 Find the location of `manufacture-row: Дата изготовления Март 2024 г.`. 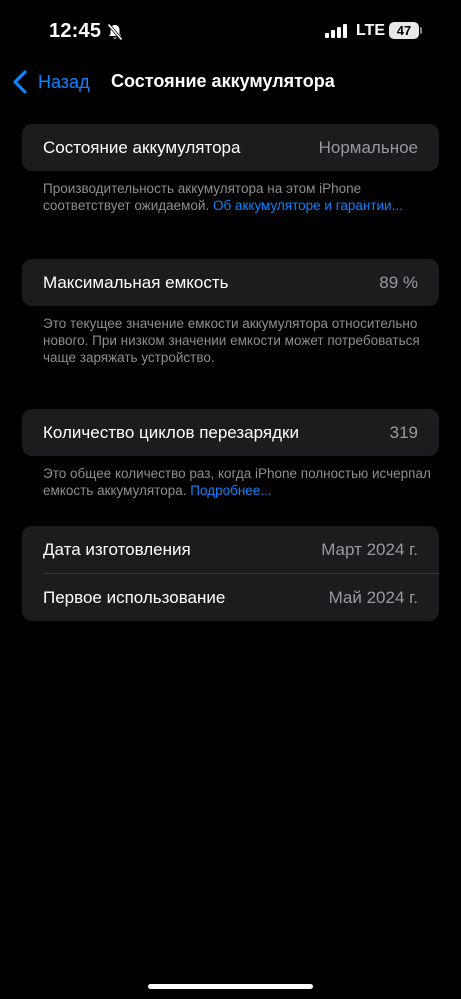

manufacture-row: Дата изготовления Март 2024 г. is located at coordinates (230, 549).